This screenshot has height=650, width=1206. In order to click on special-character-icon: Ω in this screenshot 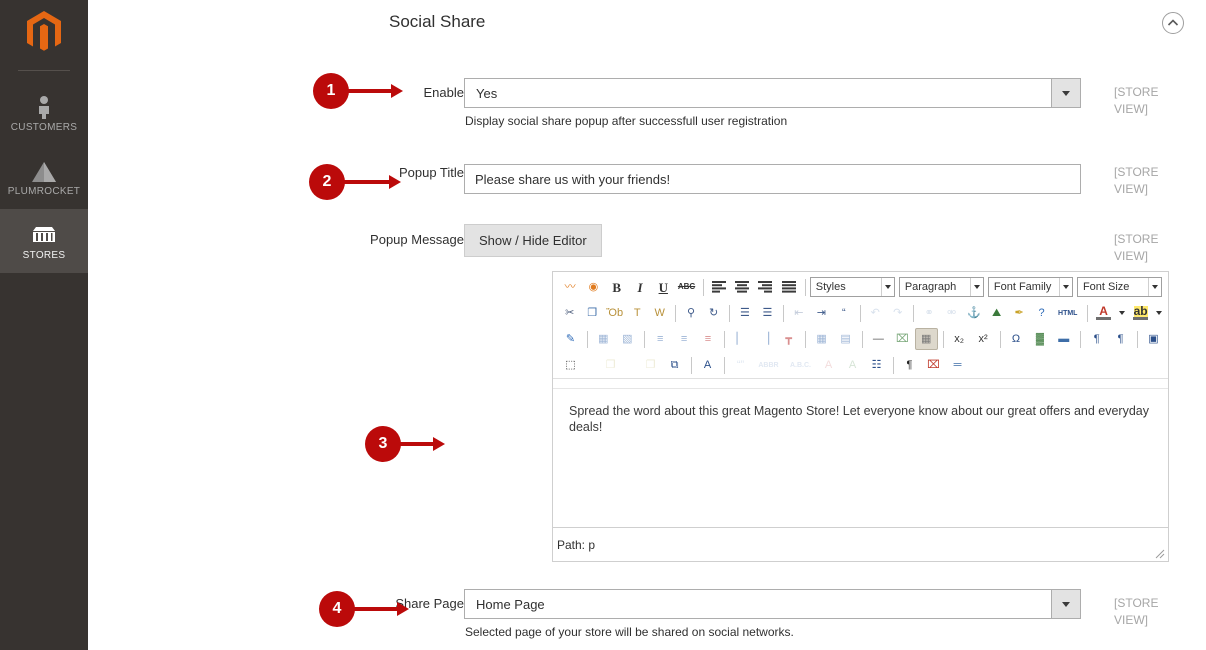, I will do `click(1016, 339)`.